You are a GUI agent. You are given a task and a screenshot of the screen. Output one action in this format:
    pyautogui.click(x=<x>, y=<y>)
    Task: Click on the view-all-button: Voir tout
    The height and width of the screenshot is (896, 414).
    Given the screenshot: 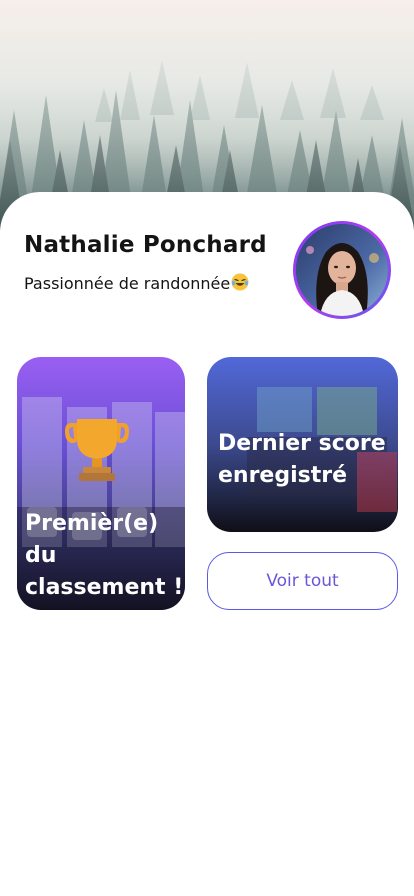 What is the action you would take?
    pyautogui.click(x=302, y=581)
    